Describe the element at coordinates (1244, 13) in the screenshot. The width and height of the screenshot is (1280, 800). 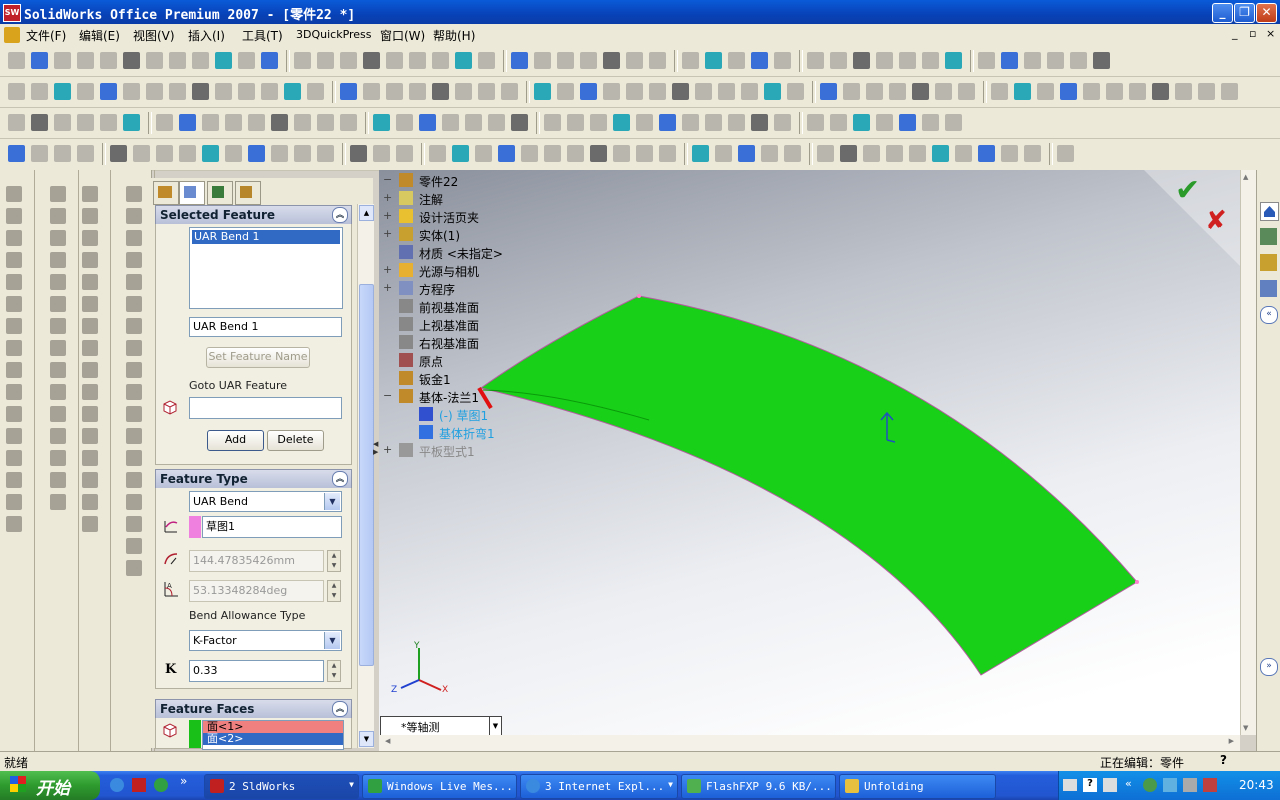
I see `restore-button: ❐` at that location.